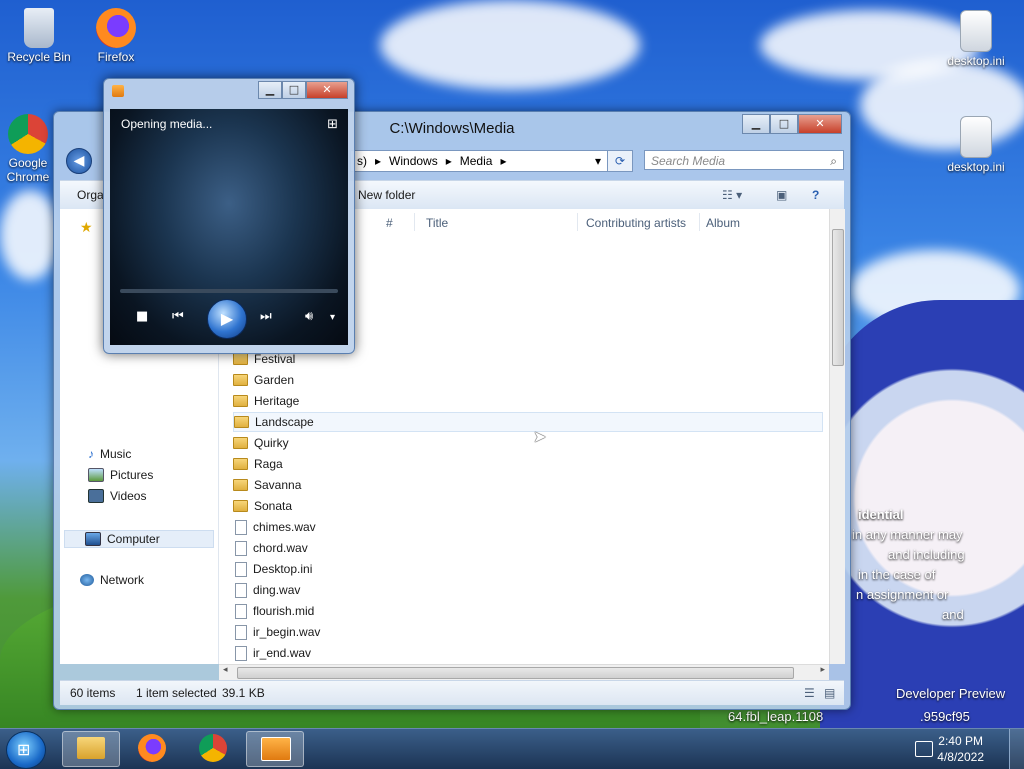 The height and width of the screenshot is (769, 1024). I want to click on desktop-icon-ini-2: desktop.ini, so click(976, 145).